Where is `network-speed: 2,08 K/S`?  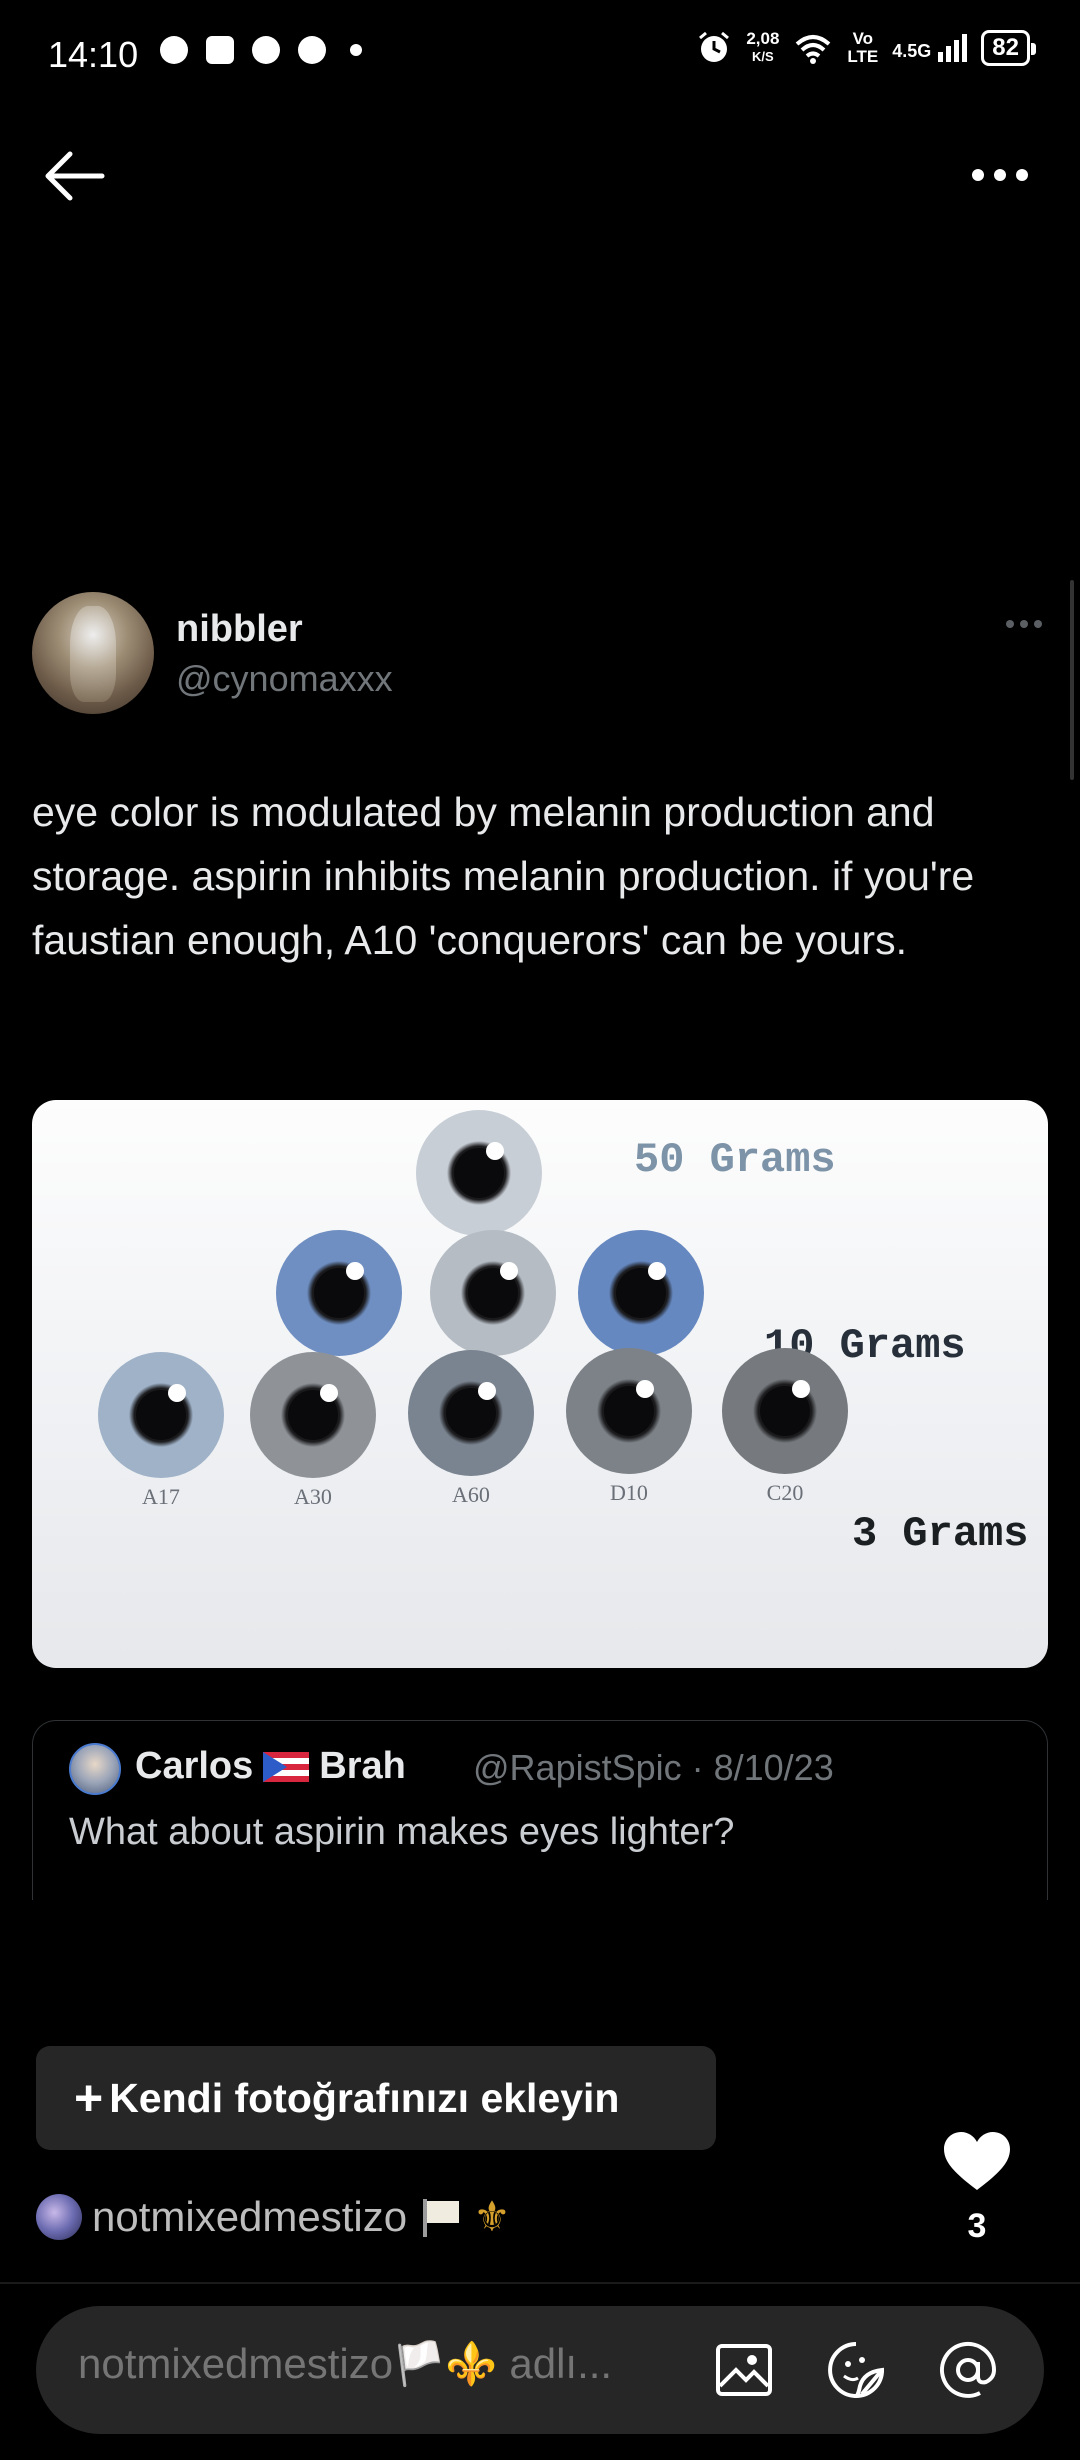
network-speed: 2,08 K/S is located at coordinates (762, 48).